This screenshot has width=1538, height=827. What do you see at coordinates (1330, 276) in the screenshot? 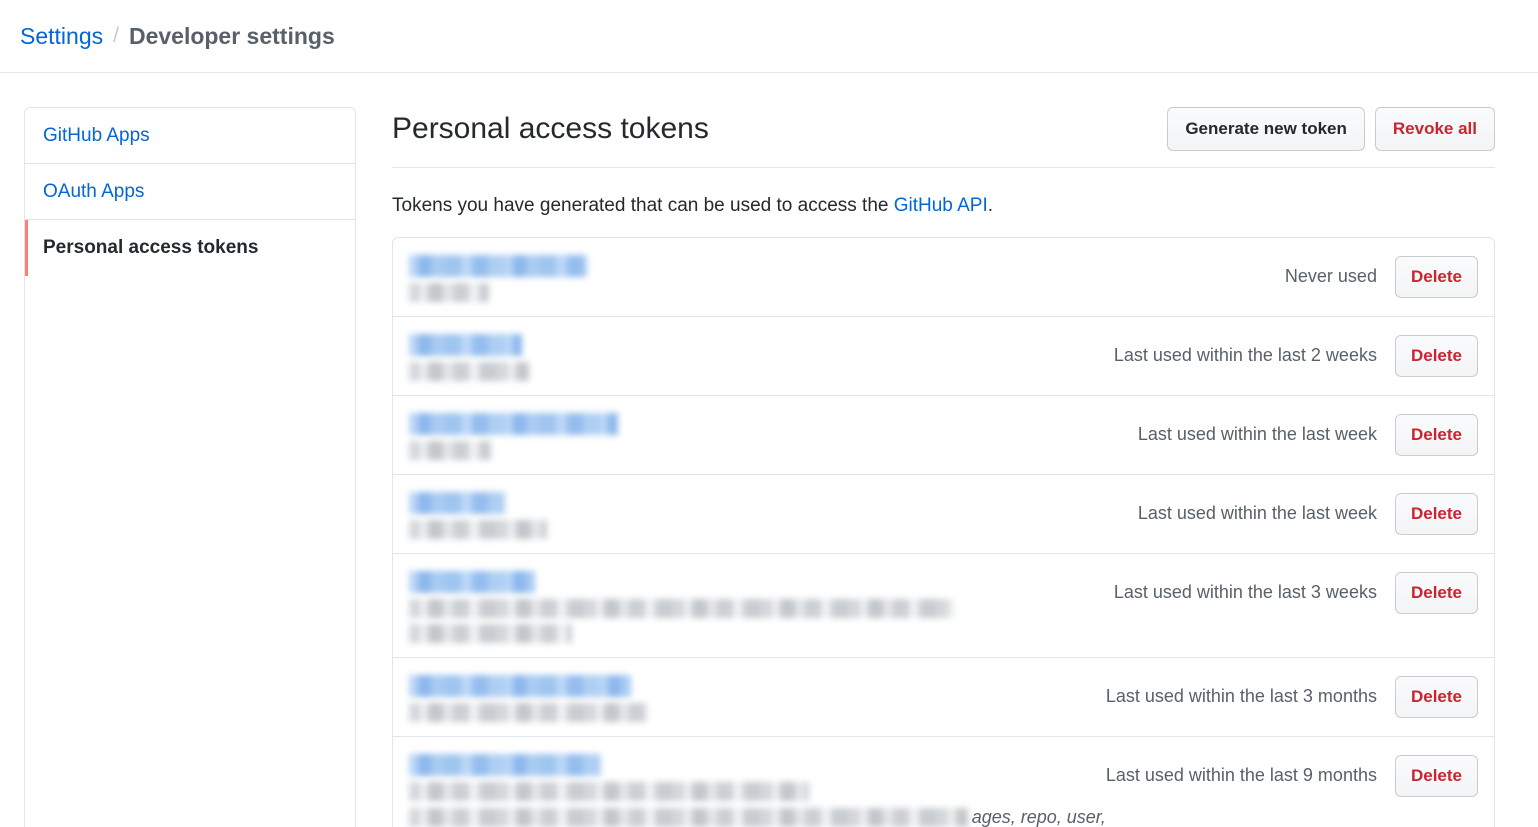
I see `token-last-used: Never used` at bounding box center [1330, 276].